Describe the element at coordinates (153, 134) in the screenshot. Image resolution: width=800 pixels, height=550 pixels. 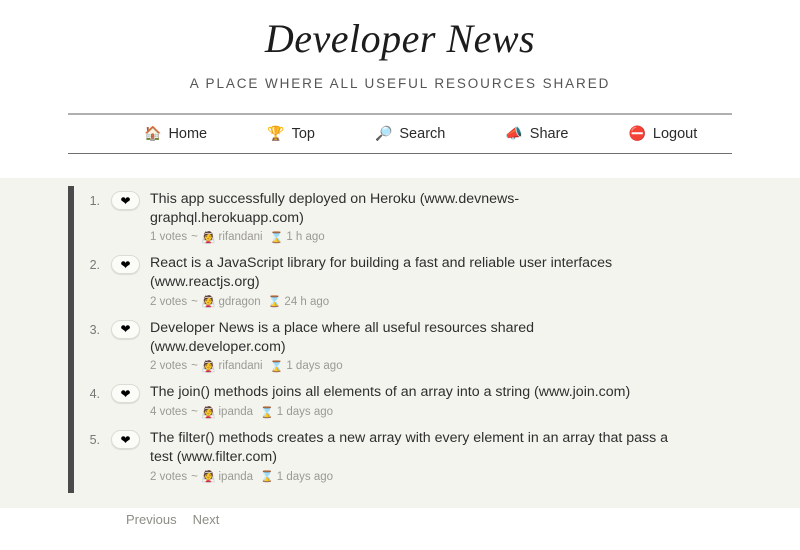
I see `house-icon: 🏠` at that location.